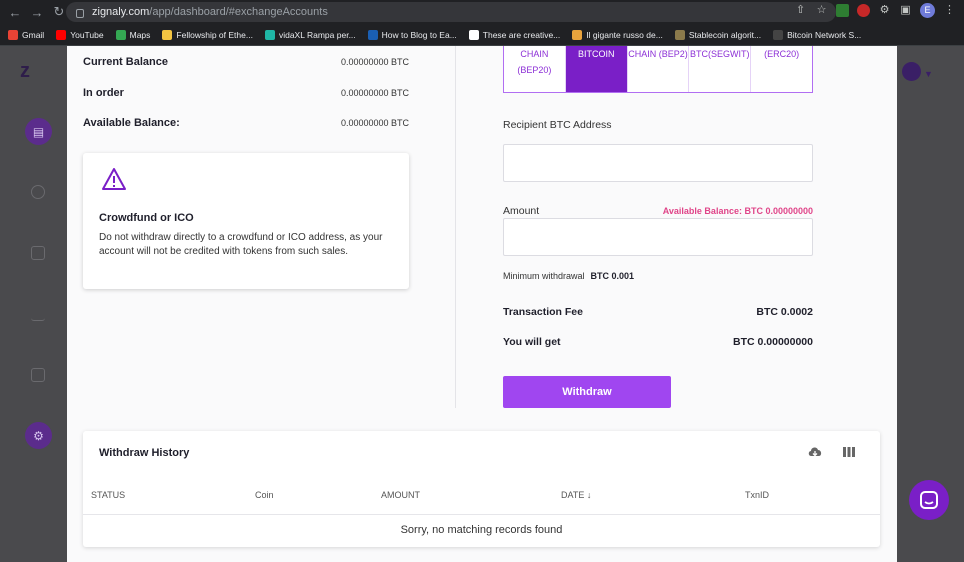 This screenshot has height=562, width=964. I want to click on cloud-download-icon, so click(815, 452).